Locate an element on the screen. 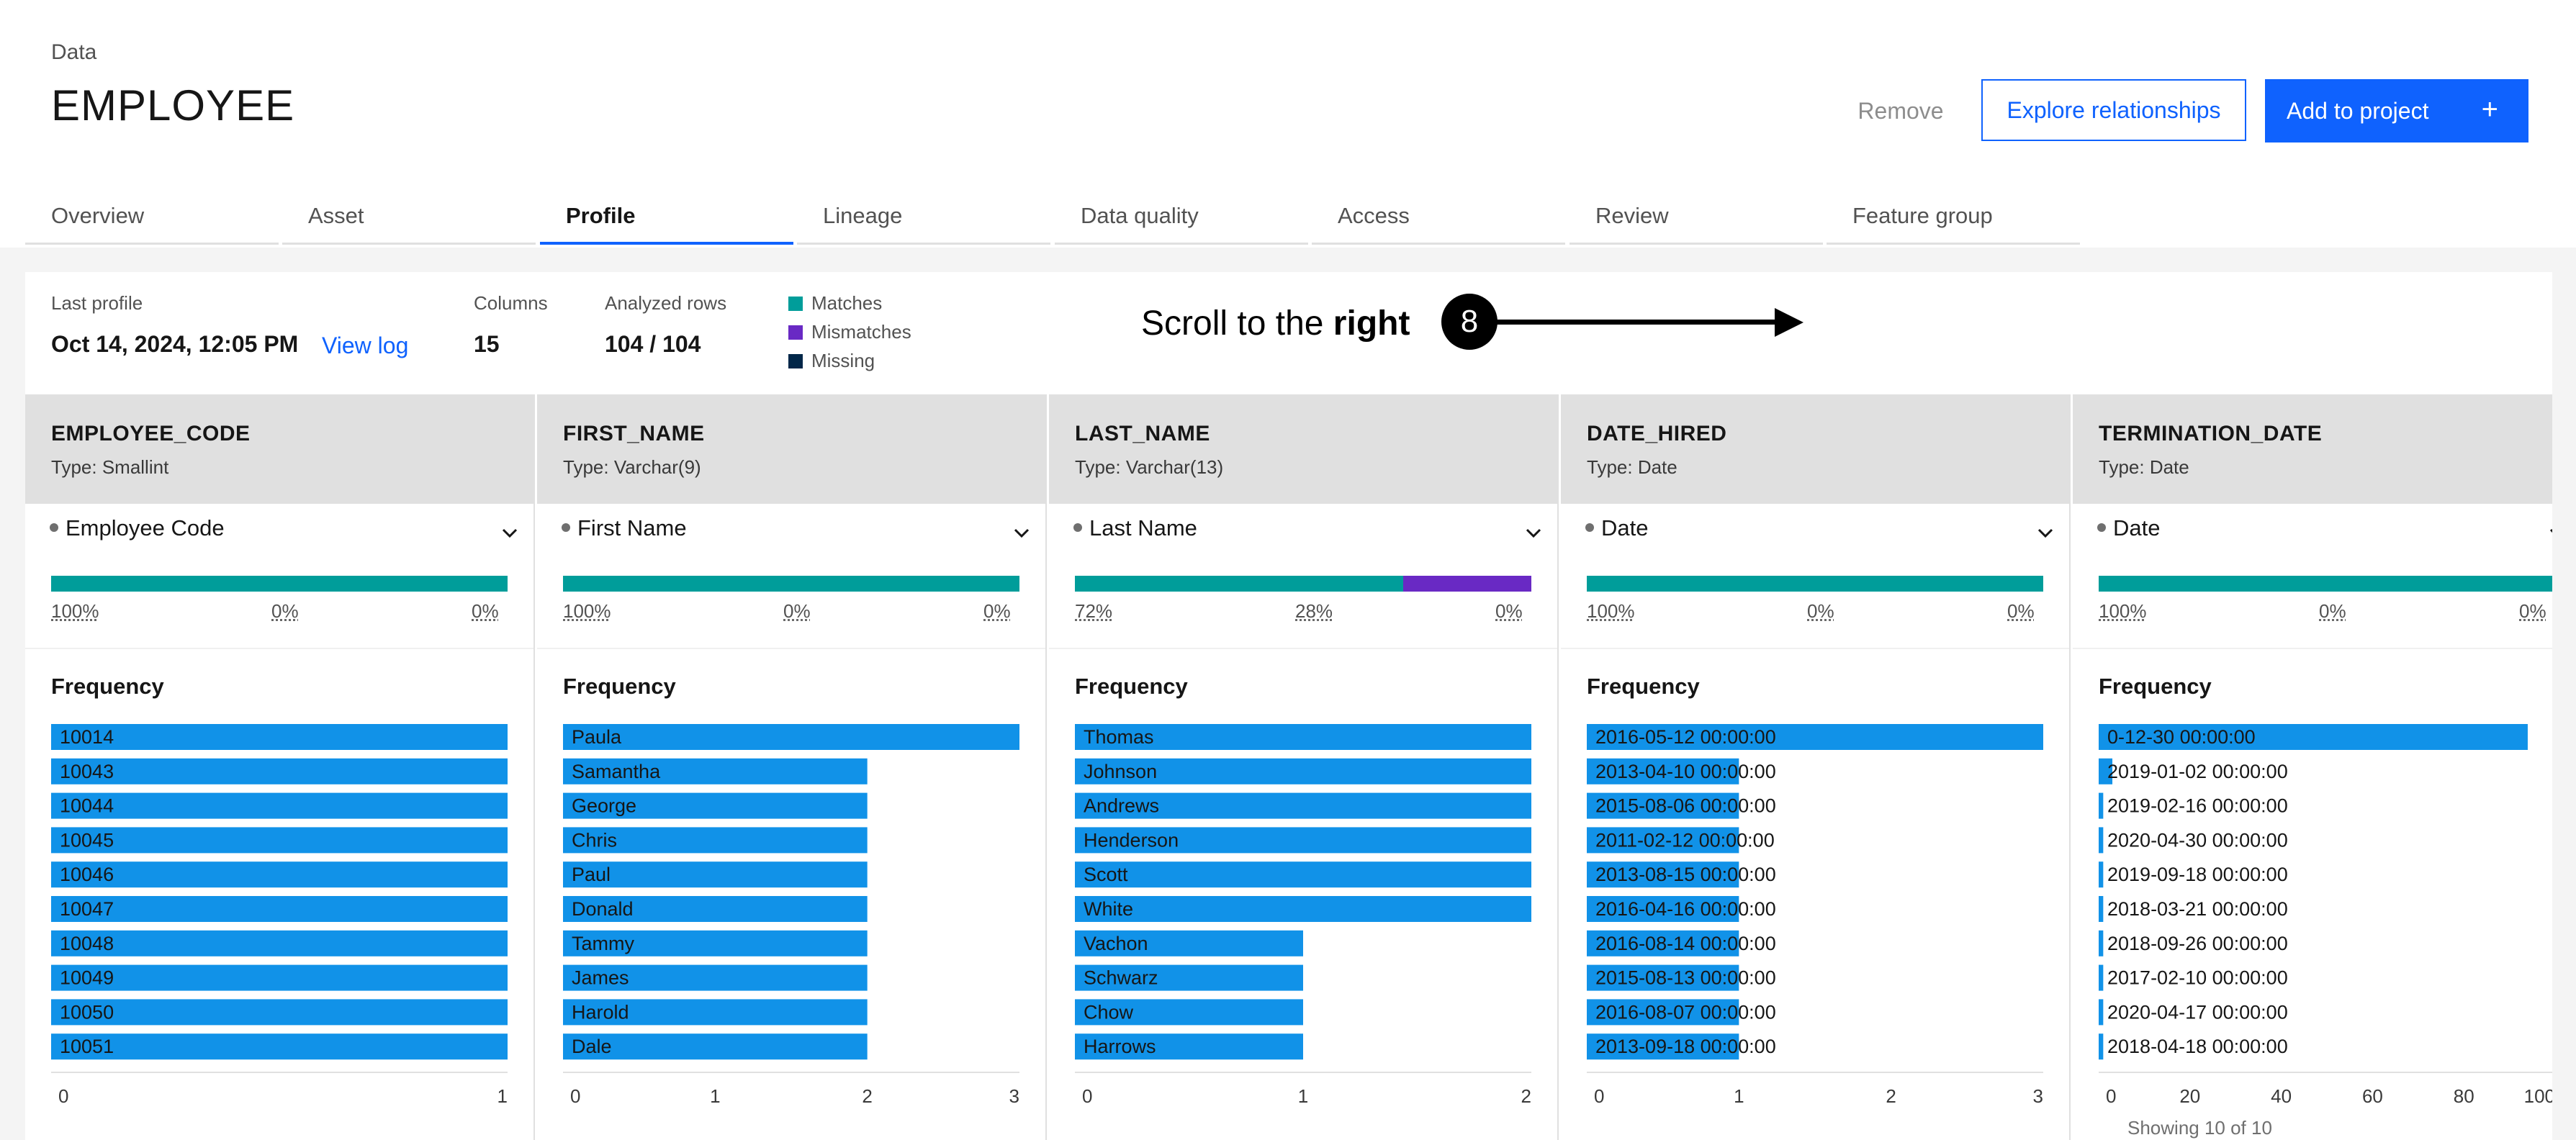  column-name: FIRST_NAME is located at coordinates (634, 433).